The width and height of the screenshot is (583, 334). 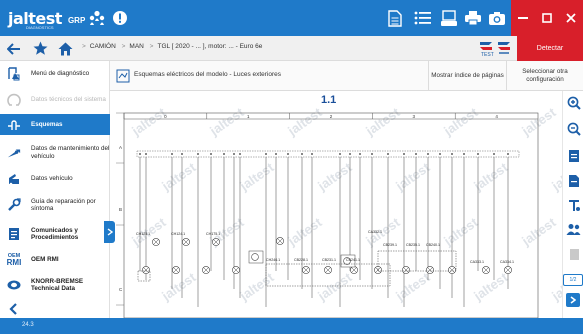 What do you see at coordinates (573, 180) in the screenshot?
I see `document-export-icon` at bounding box center [573, 180].